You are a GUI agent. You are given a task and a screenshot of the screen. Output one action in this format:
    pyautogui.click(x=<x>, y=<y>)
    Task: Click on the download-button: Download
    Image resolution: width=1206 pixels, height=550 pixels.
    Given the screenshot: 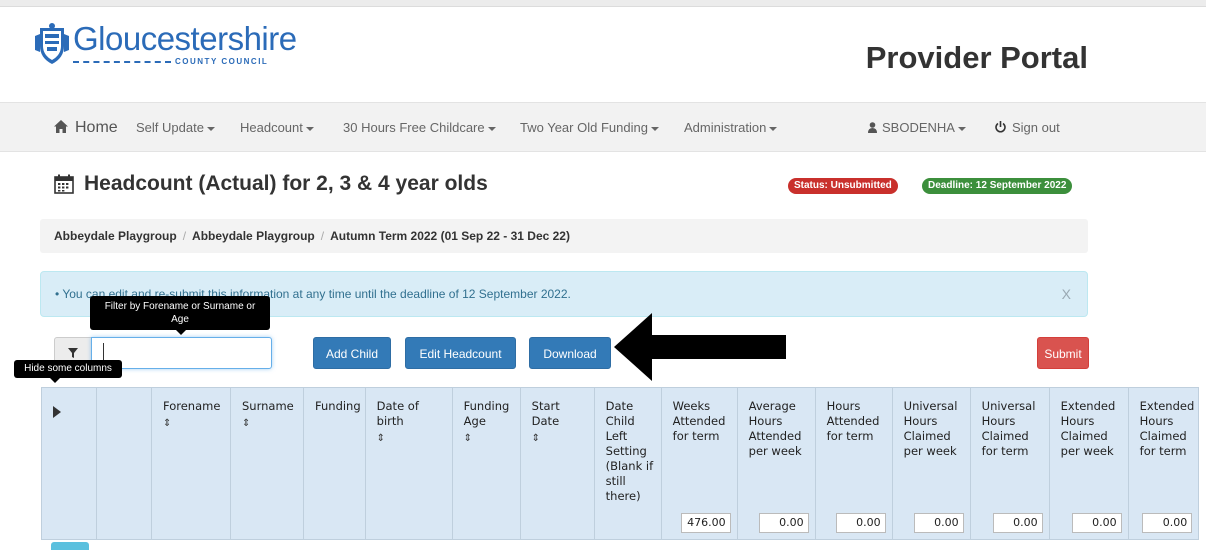 What is the action you would take?
    pyautogui.click(x=570, y=353)
    